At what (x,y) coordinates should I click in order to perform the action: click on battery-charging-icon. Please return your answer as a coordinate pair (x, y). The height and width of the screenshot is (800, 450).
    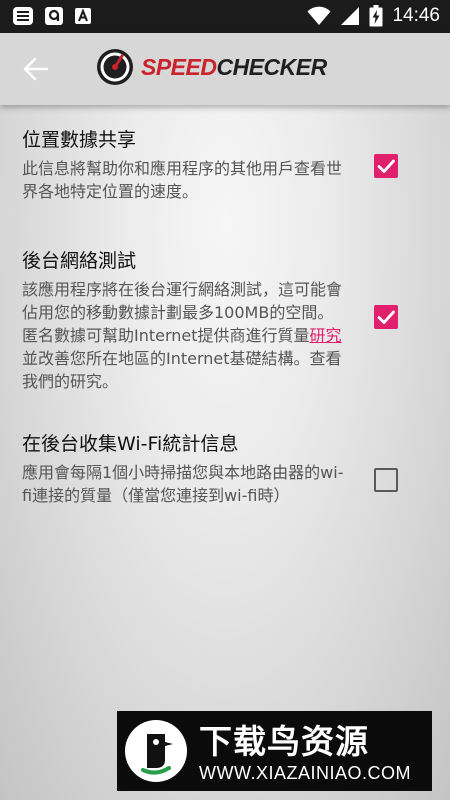
    Looking at the image, I should click on (376, 16).